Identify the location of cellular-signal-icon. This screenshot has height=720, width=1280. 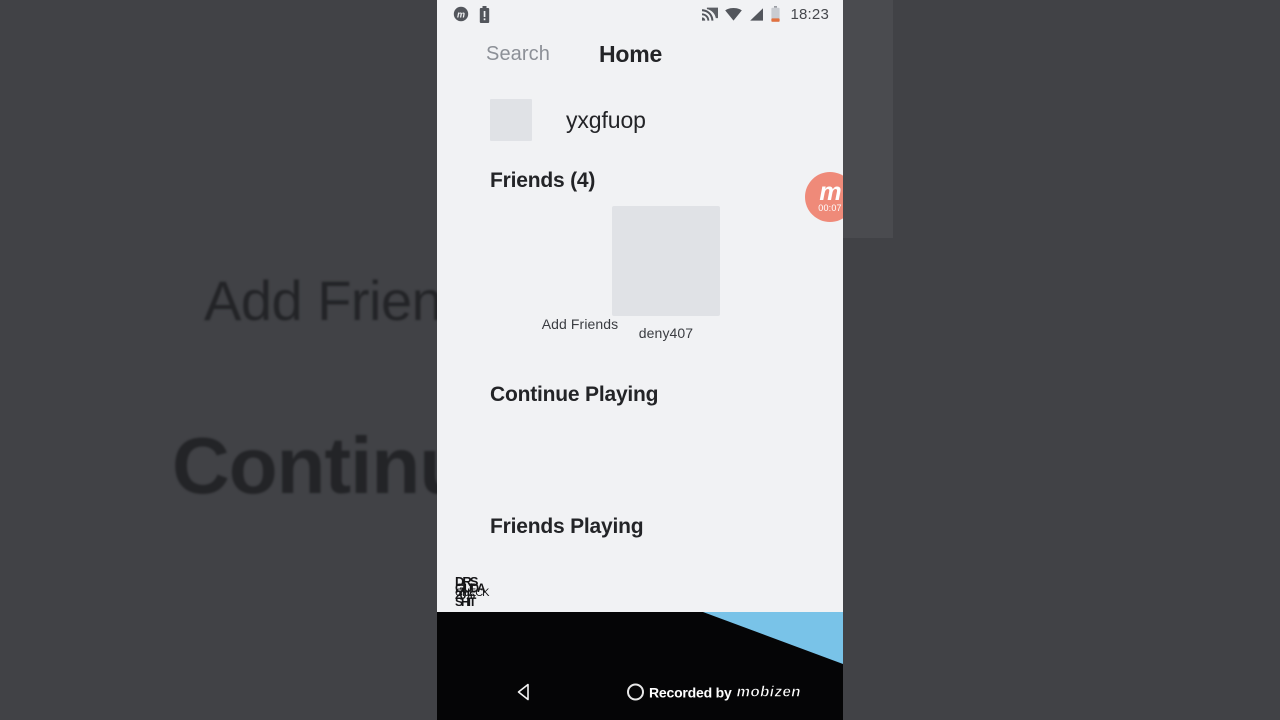
(756, 14).